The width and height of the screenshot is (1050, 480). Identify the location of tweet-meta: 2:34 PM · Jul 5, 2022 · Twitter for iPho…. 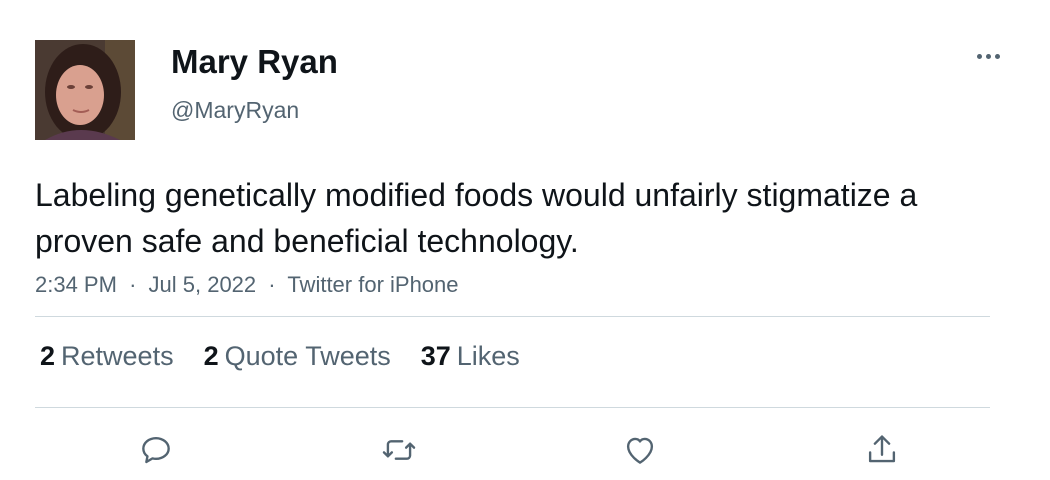
(247, 285).